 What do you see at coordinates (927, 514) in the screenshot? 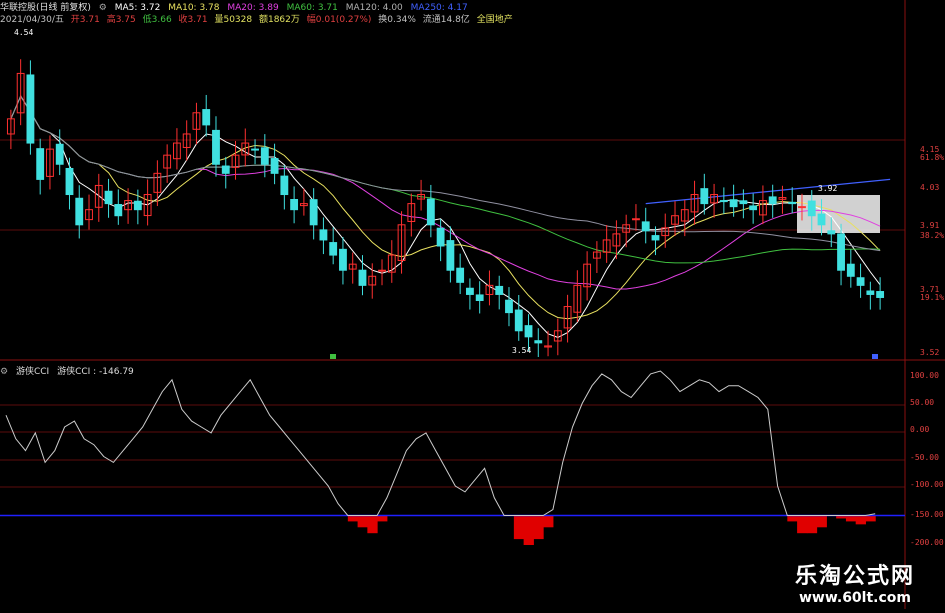
I see `indicator-axis-label: -150.00` at bounding box center [927, 514].